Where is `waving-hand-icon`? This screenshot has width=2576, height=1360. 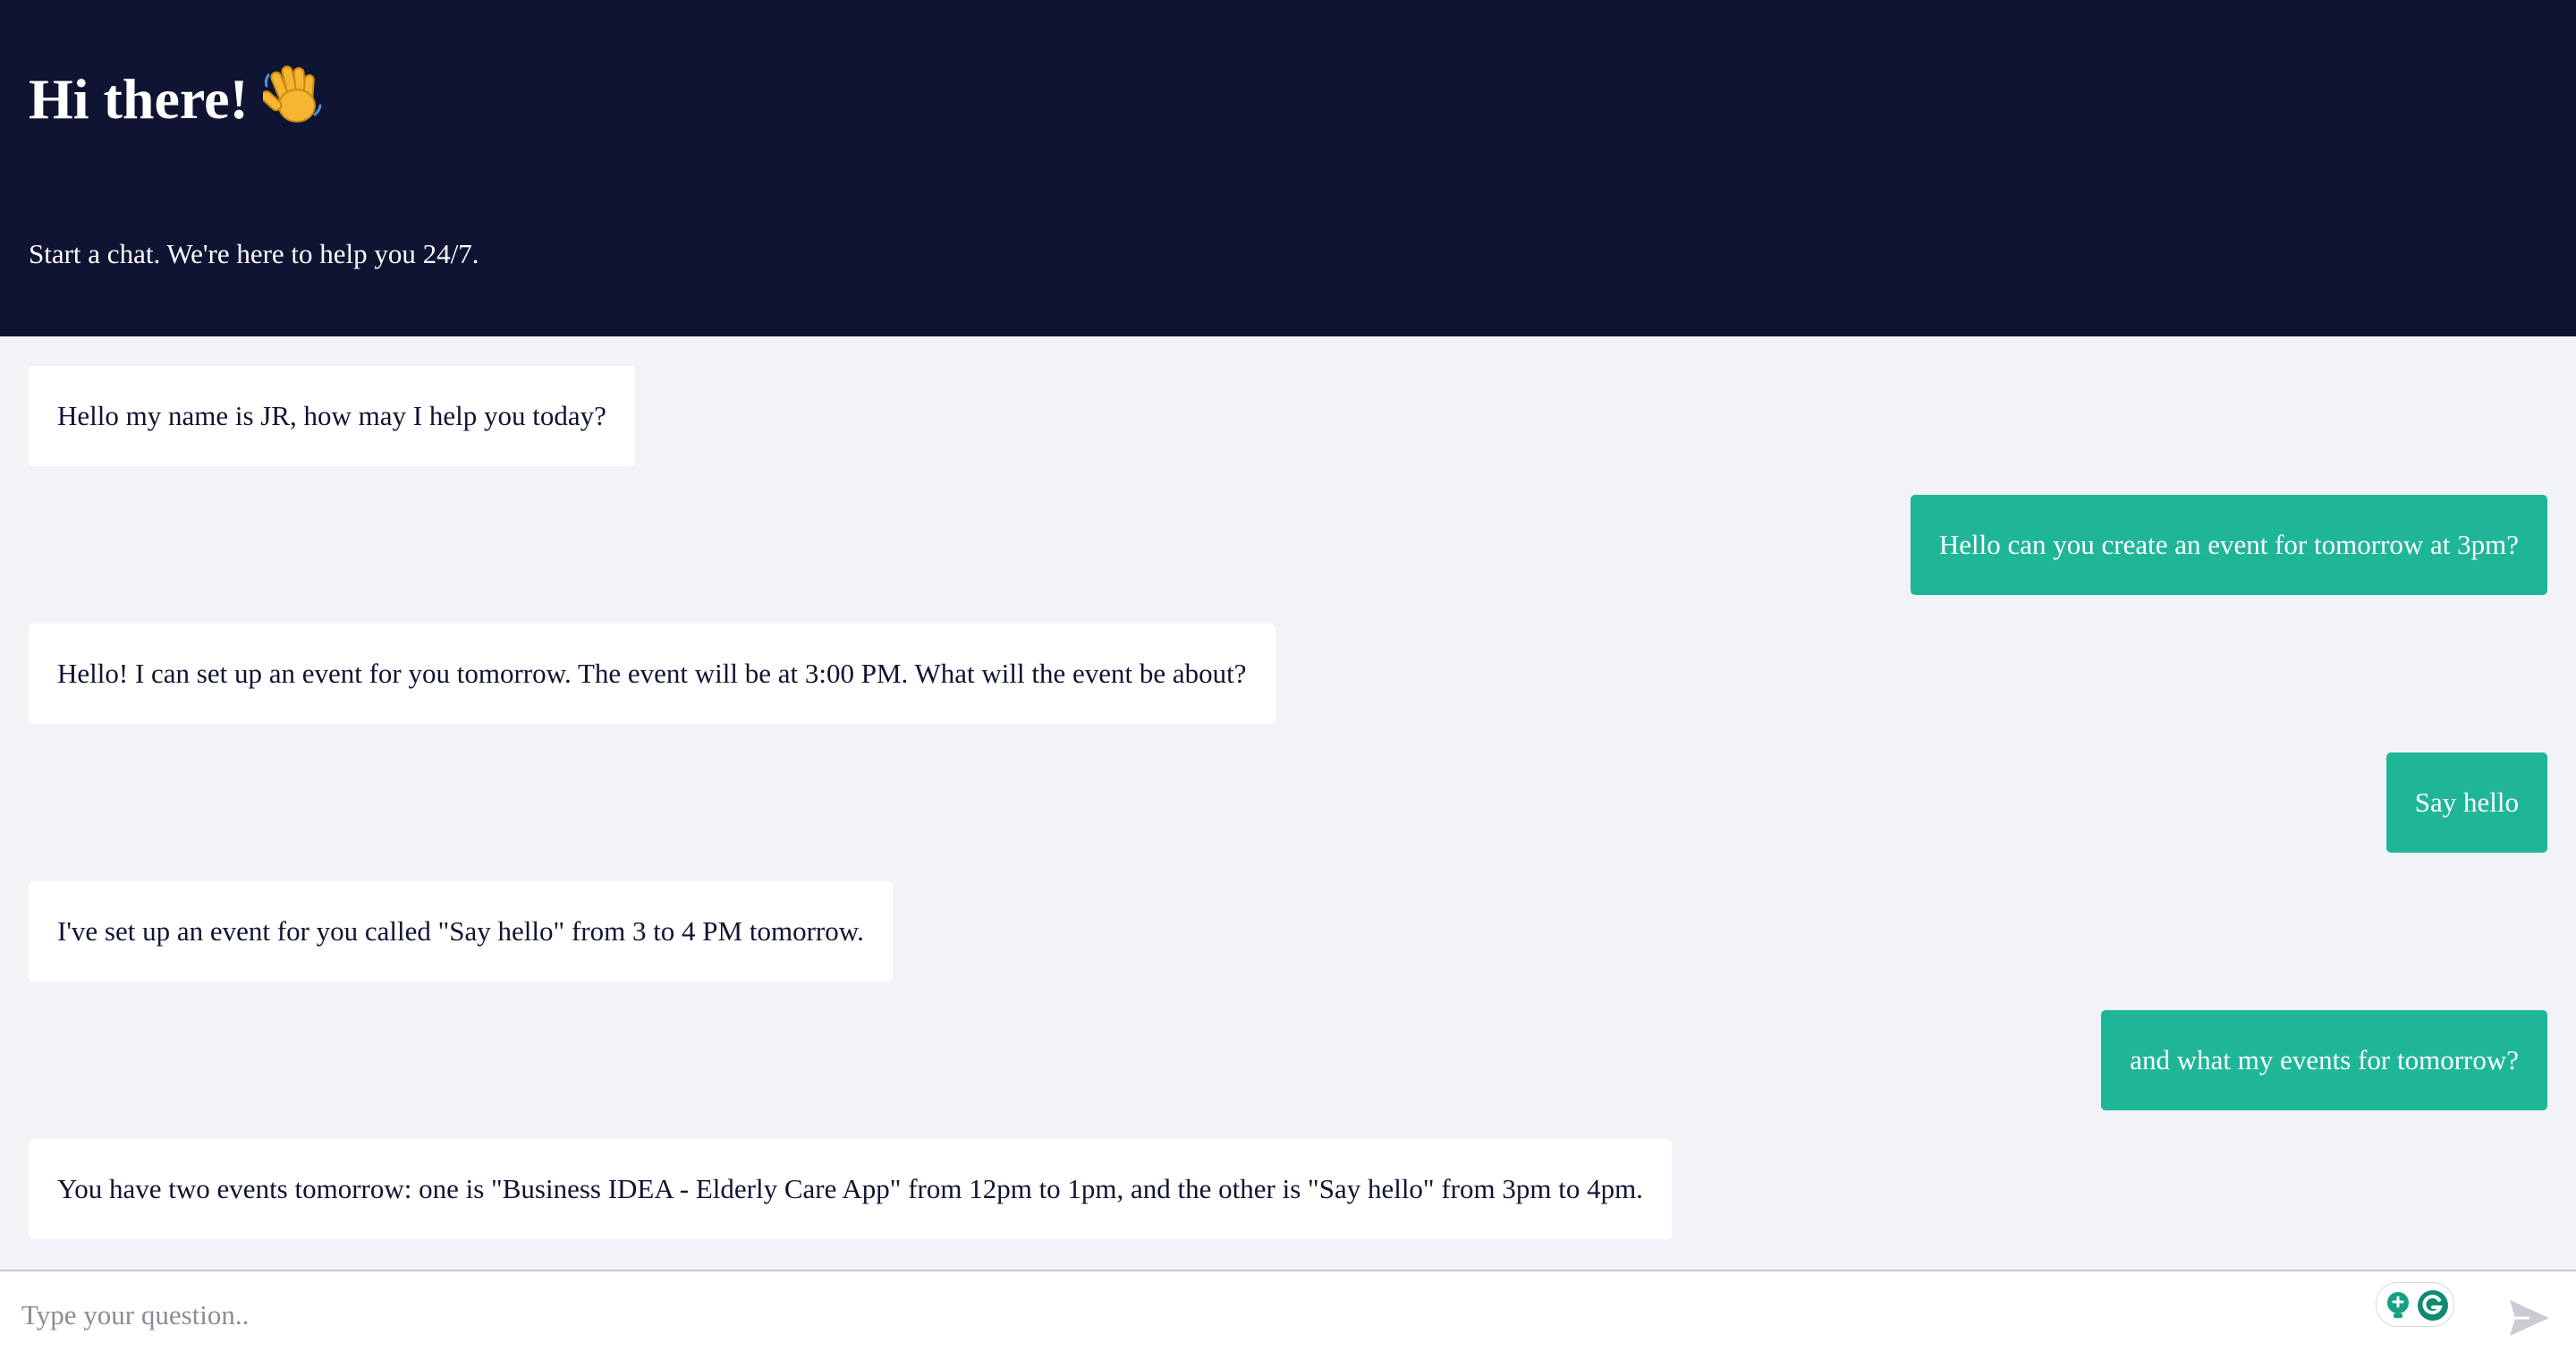
waving-hand-icon is located at coordinates (292, 104).